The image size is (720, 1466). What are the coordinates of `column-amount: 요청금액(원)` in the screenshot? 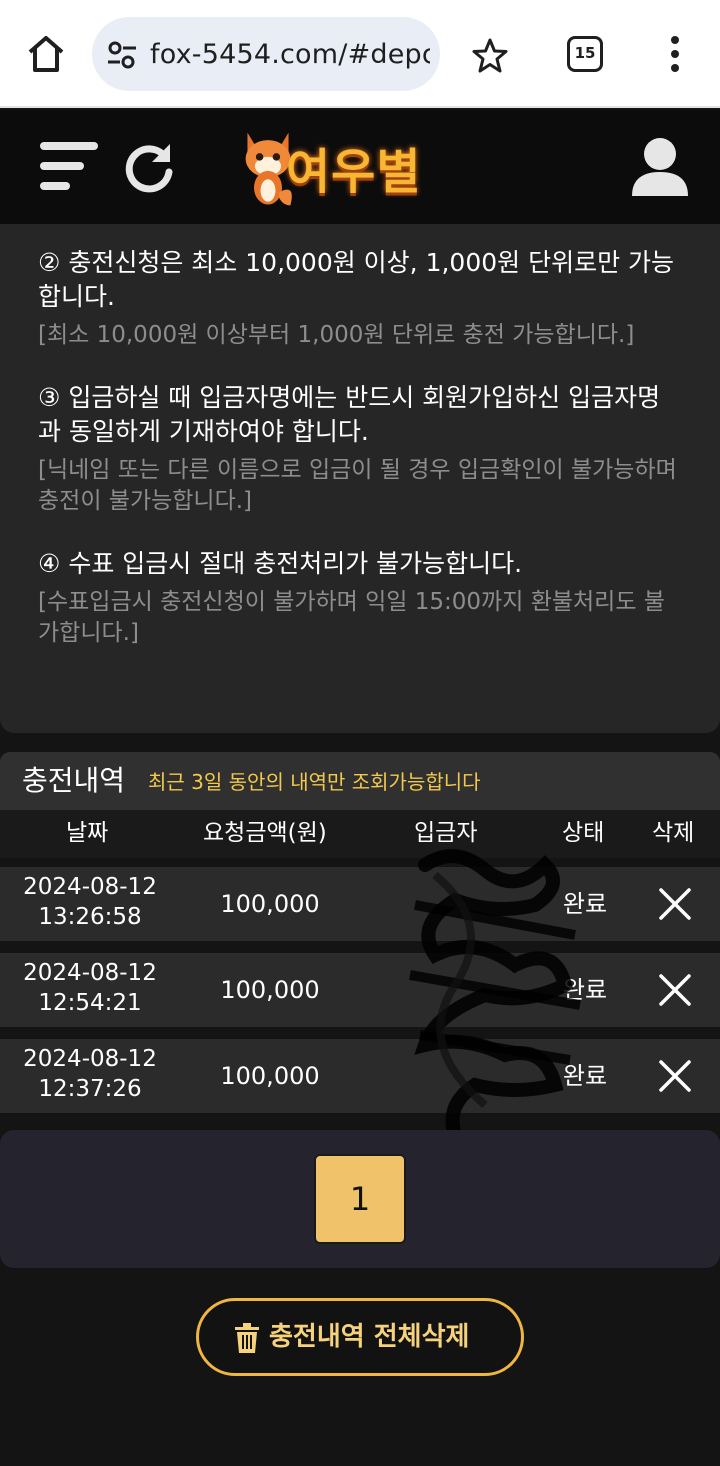 It's located at (265, 833).